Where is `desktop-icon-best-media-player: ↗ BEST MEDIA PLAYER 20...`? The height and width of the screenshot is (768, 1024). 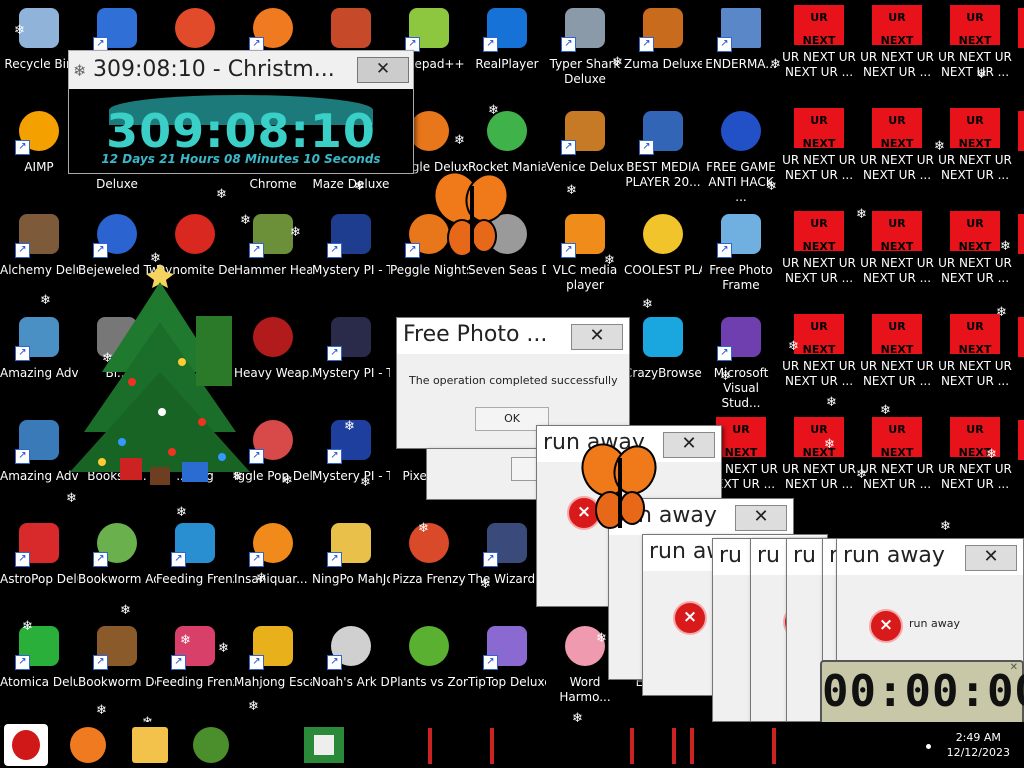
desktop-icon-best-media-player: ↗ BEST MEDIA PLAYER 20... is located at coordinates (663, 154).